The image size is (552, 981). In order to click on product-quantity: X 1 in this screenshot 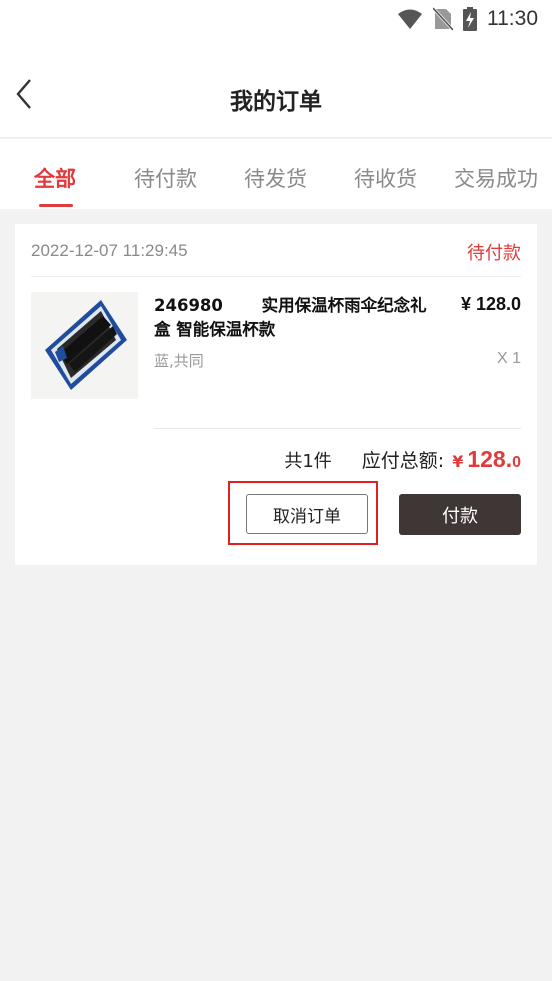, I will do `click(508, 358)`.